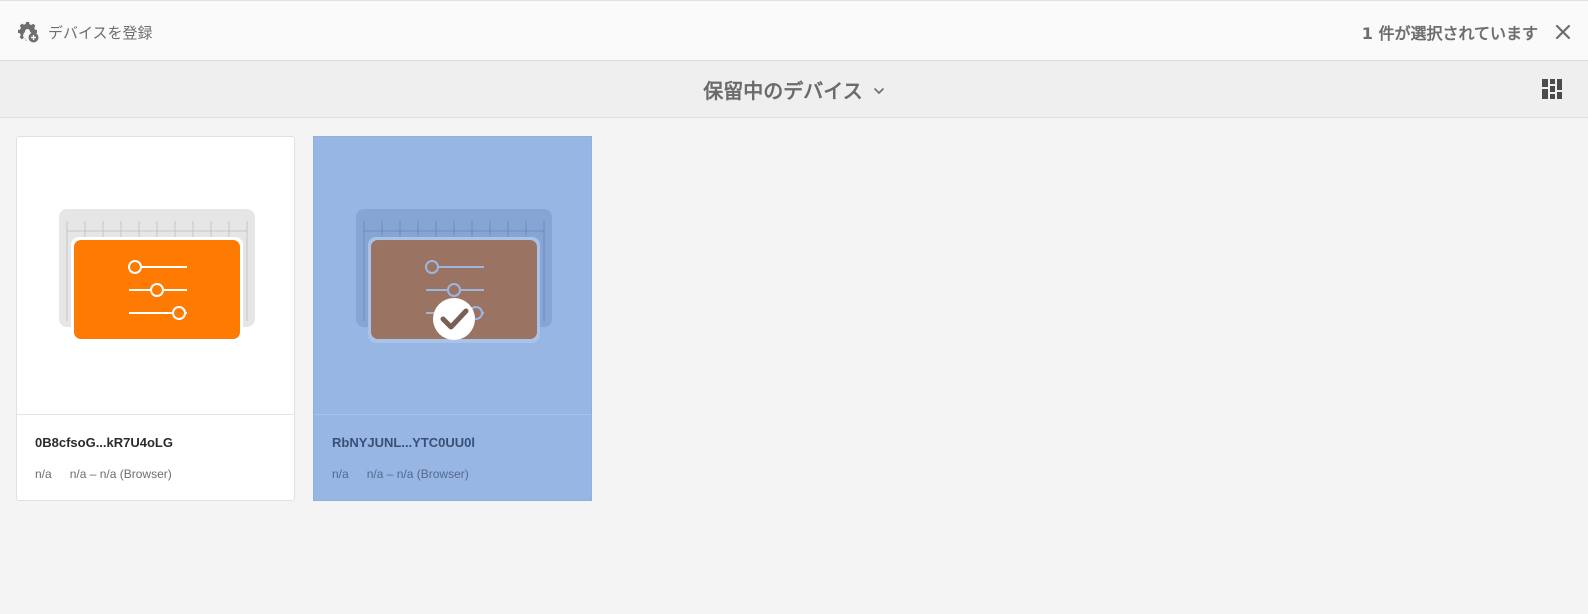 The height and width of the screenshot is (614, 1588). Describe the element at coordinates (104, 442) in the screenshot. I see `device-name: 0B8cfsoG...kR7U4oLG` at that location.